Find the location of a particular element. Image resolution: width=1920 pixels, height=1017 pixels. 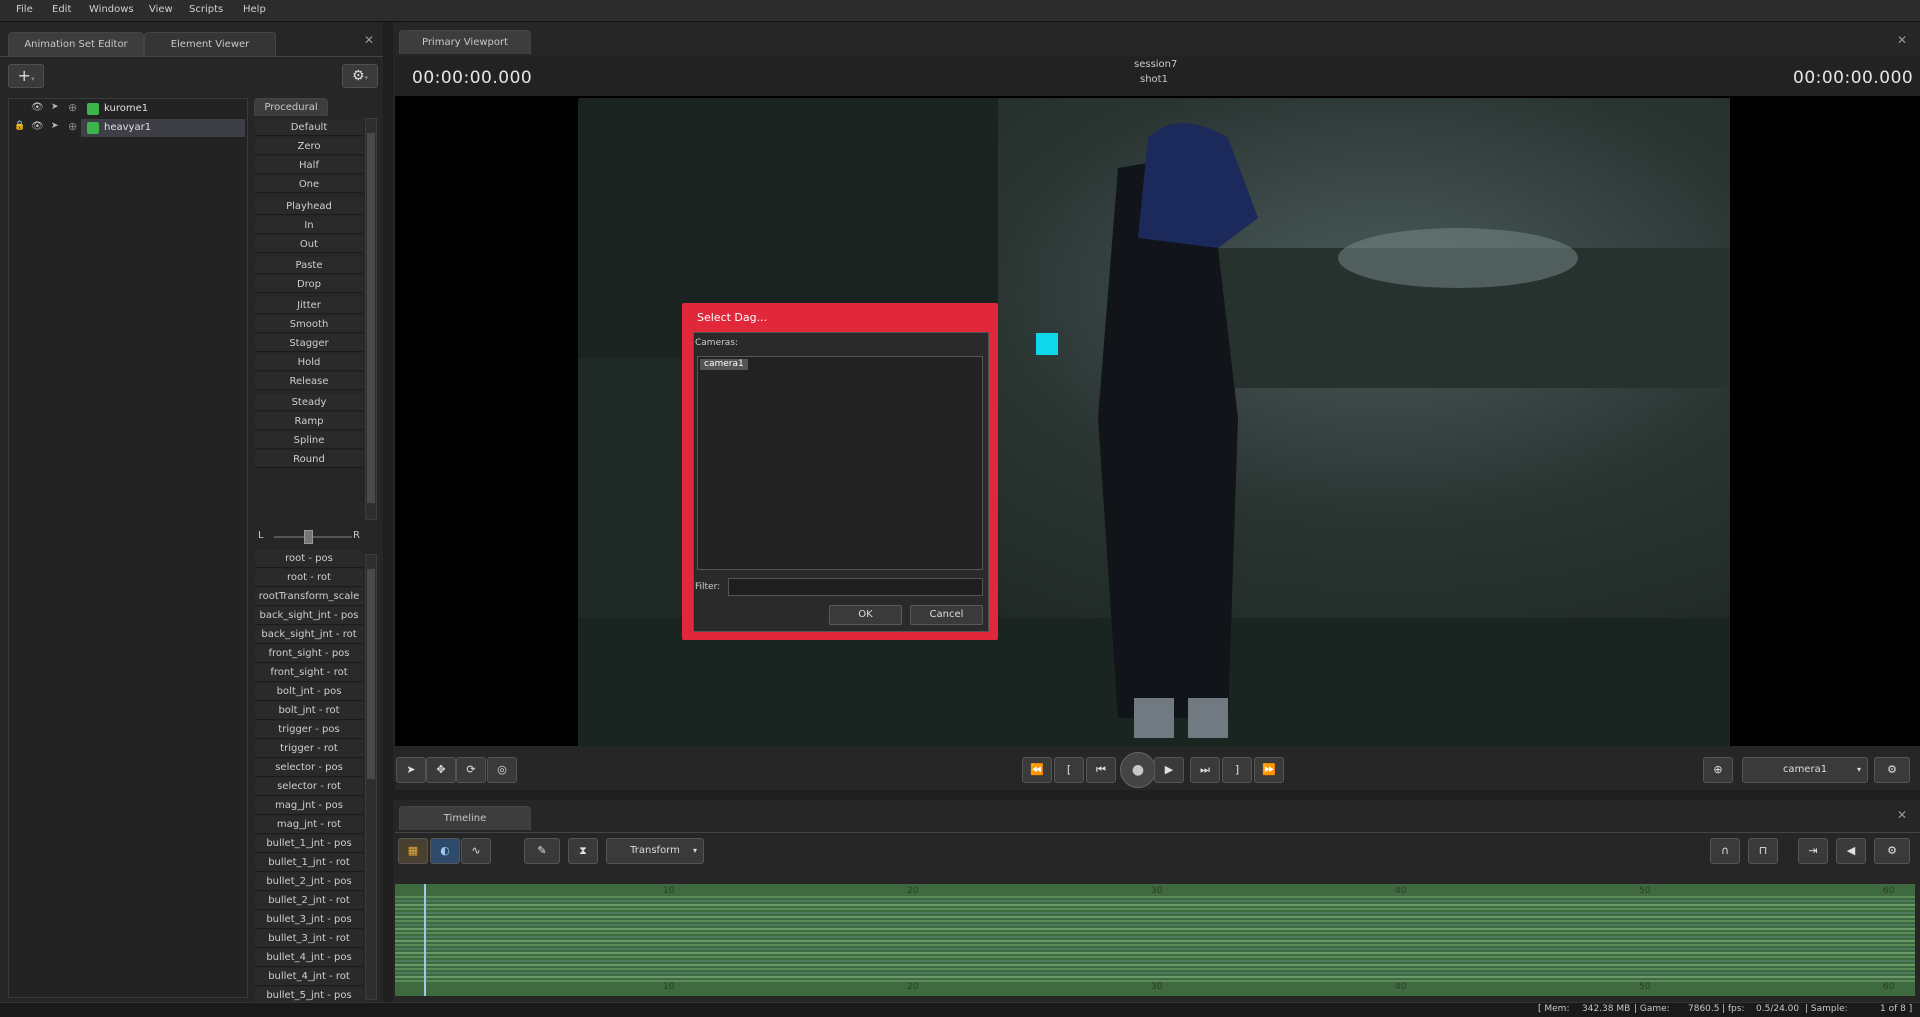

mark-out-button: ] is located at coordinates (1237, 770).